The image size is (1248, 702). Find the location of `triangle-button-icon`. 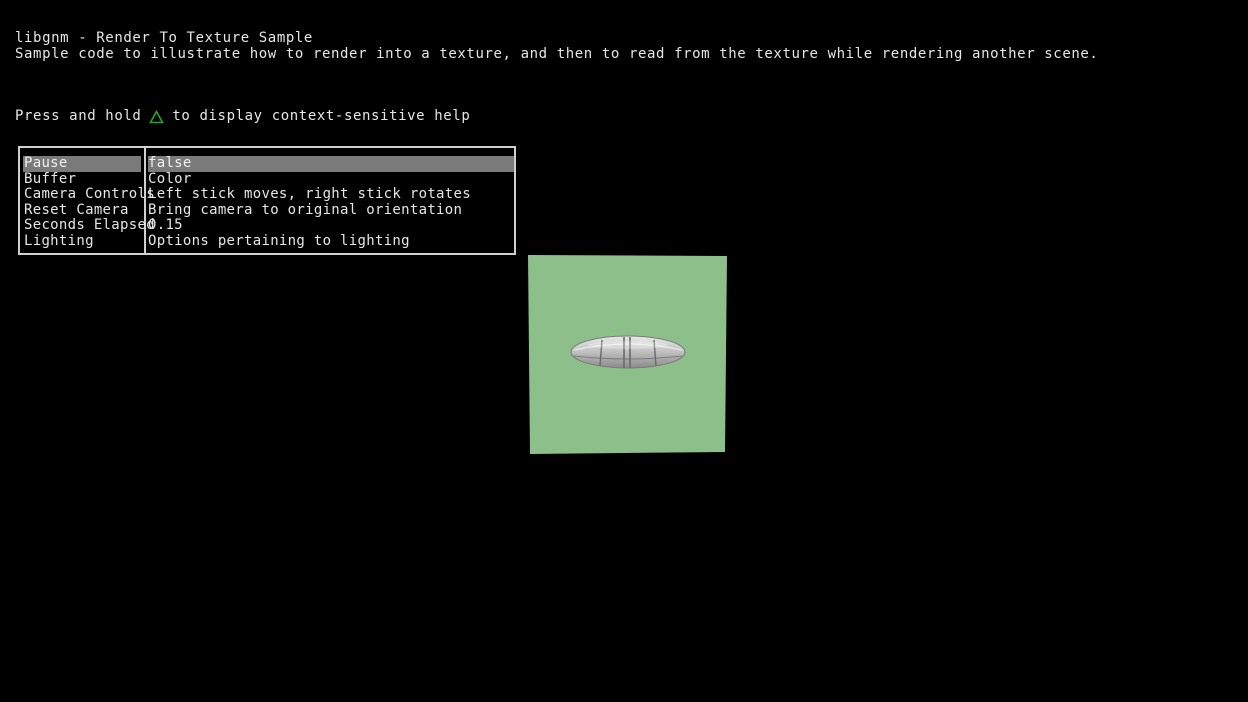

triangle-button-icon is located at coordinates (157, 116).